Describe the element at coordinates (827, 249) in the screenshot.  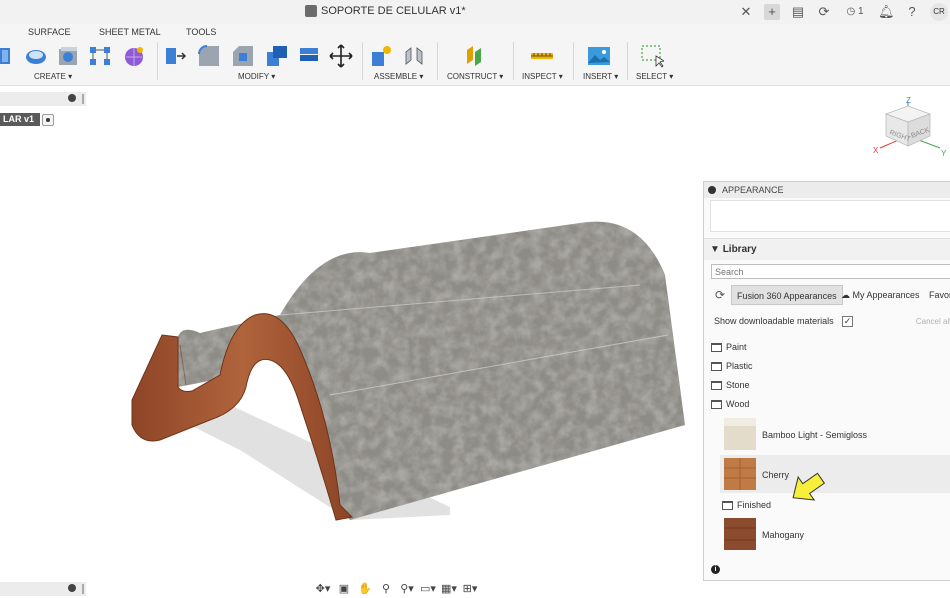
I see `library-section-header: ▼ Library` at that location.